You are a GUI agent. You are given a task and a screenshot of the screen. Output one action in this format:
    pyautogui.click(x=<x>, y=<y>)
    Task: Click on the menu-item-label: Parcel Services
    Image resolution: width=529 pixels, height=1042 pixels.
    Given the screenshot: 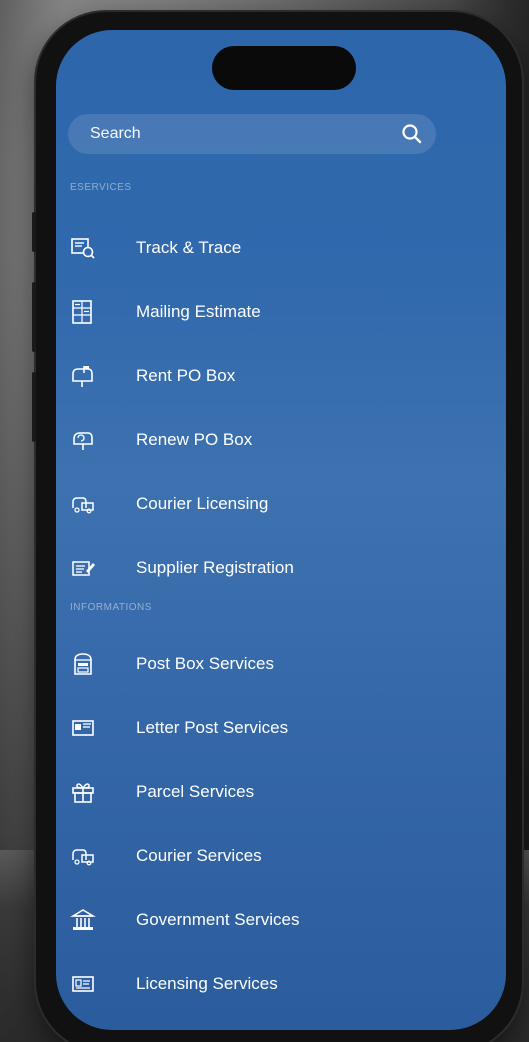 What is the action you would take?
    pyautogui.click(x=195, y=791)
    